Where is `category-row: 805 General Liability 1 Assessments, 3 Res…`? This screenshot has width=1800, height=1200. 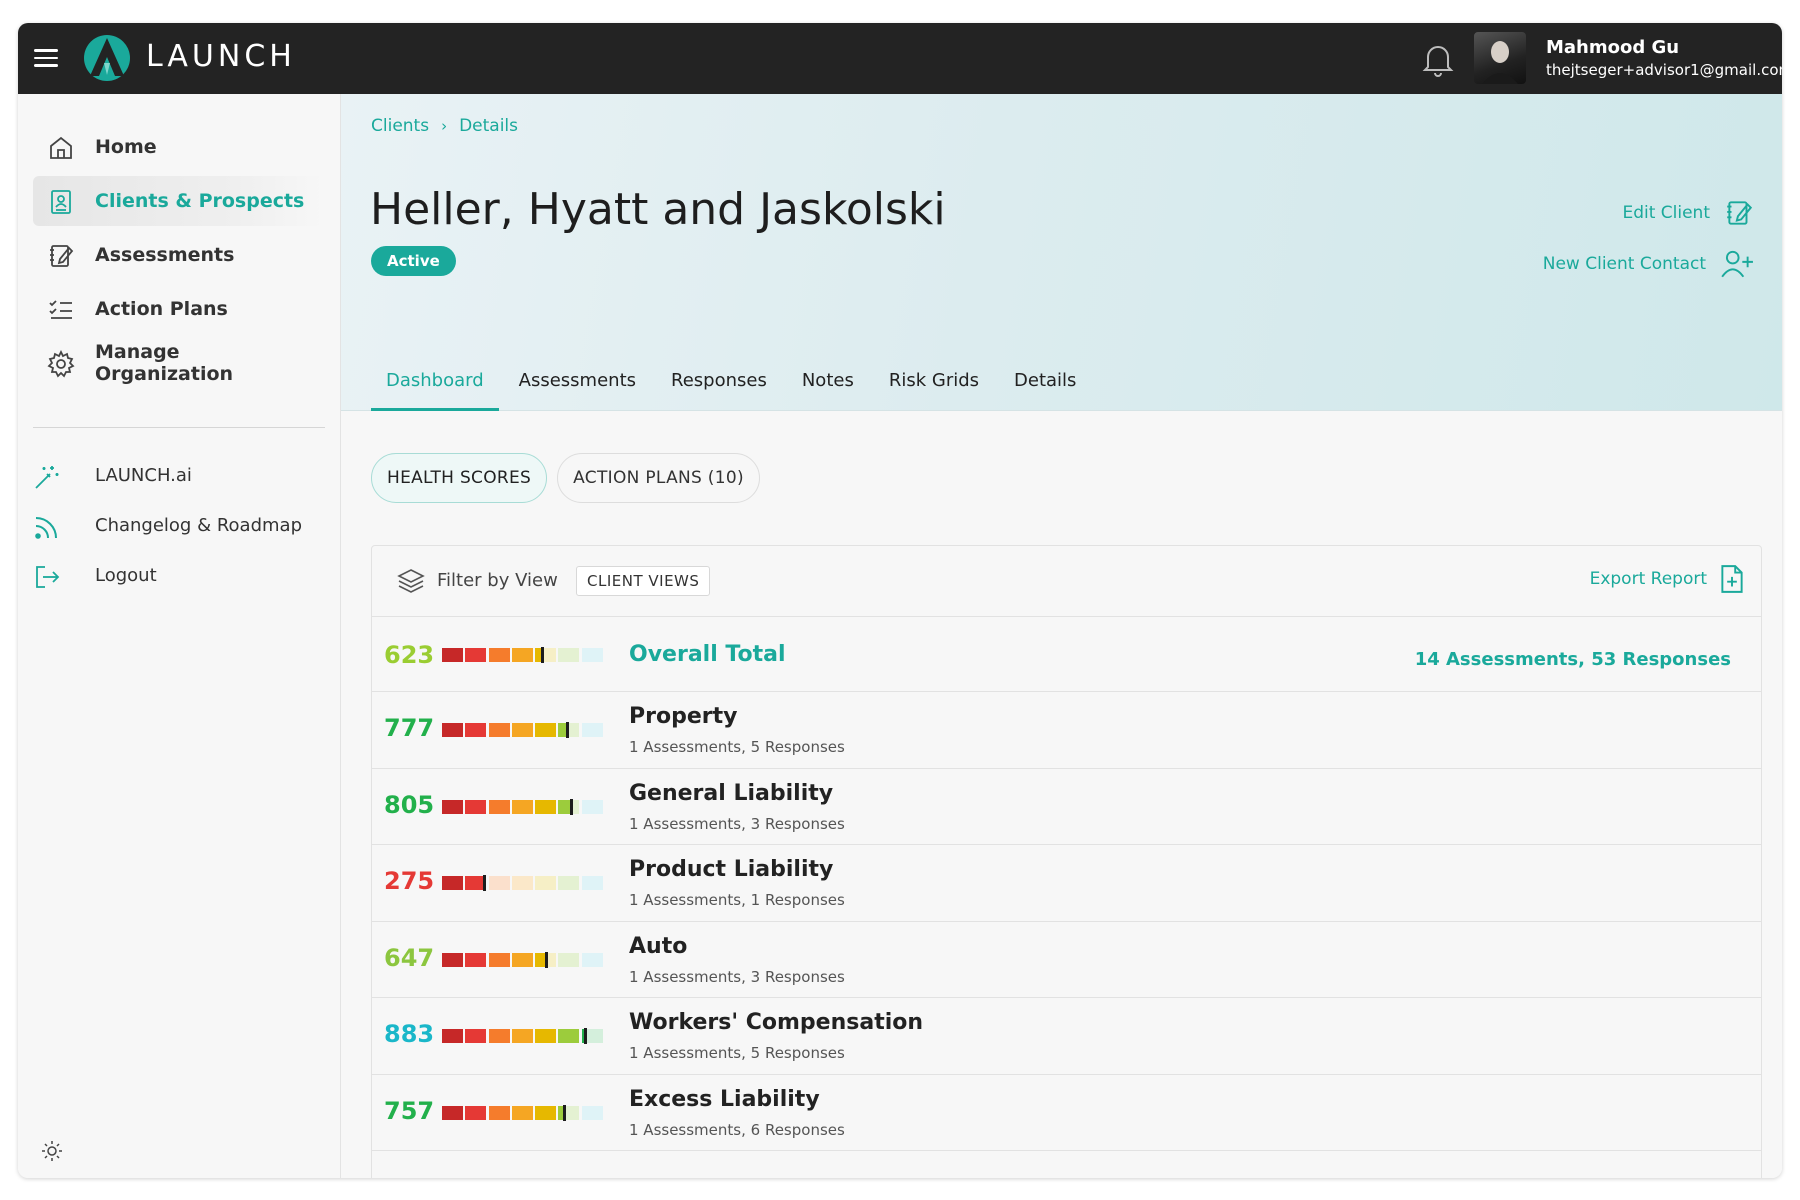
category-row: 805 General Liability 1 Assessments, 3 Res… is located at coordinates (1066, 807).